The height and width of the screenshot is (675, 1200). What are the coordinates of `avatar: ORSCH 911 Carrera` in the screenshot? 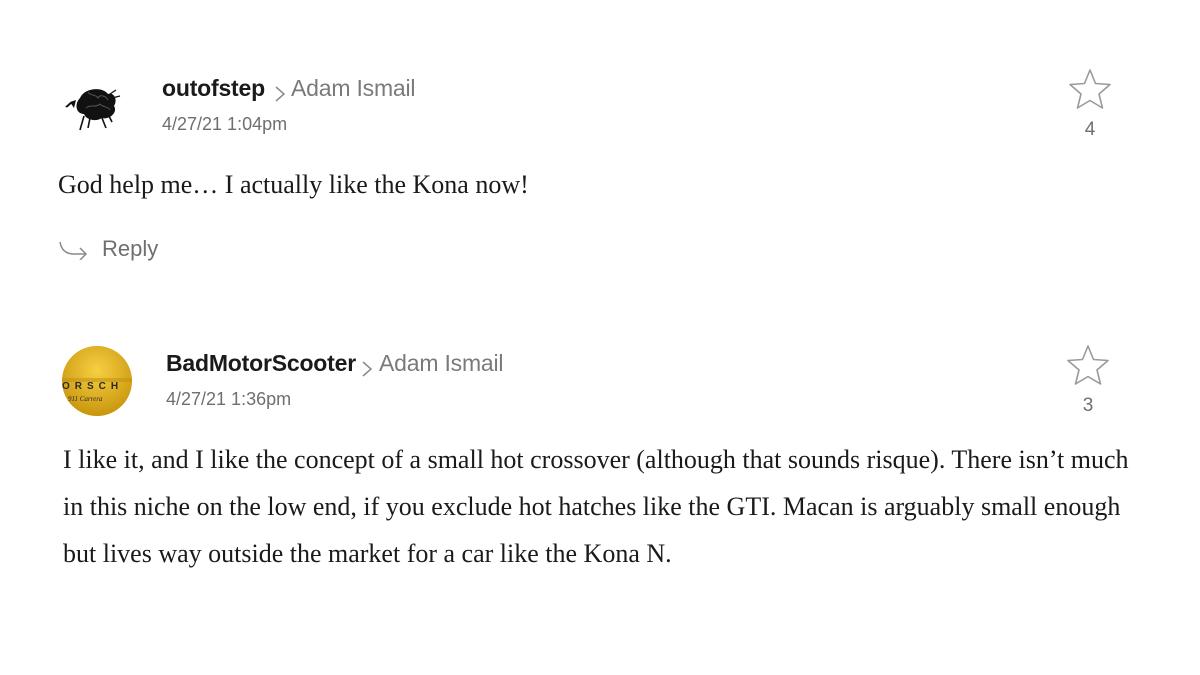 It's located at (97, 381).